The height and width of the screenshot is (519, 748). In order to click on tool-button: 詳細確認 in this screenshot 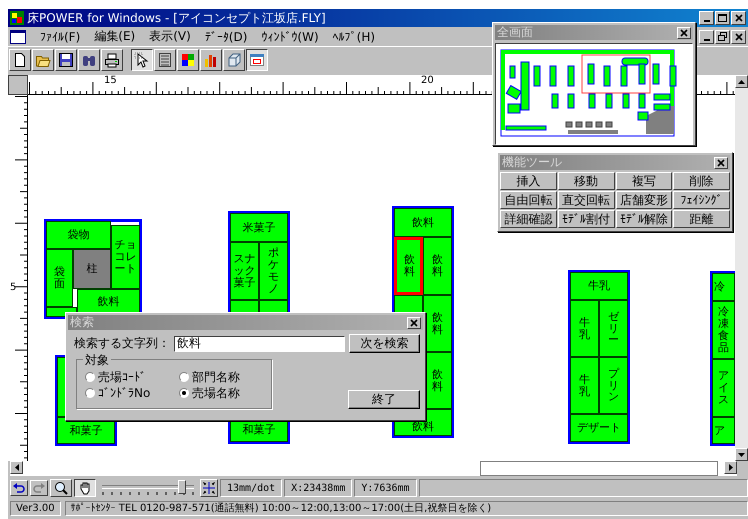, I will do `click(528, 219)`.